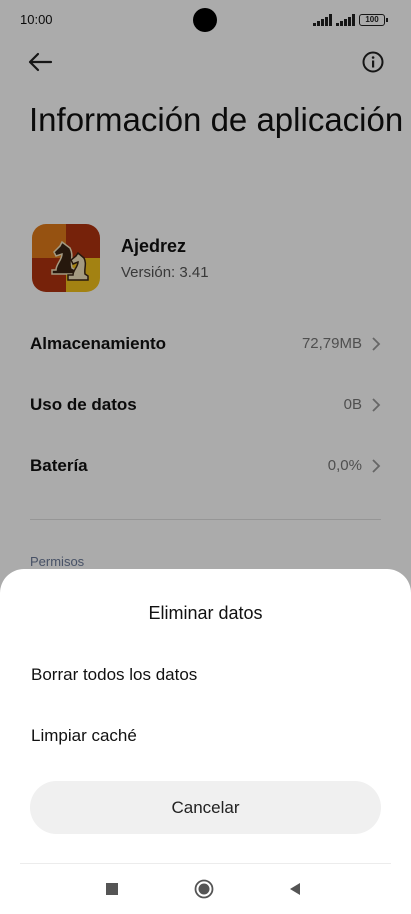 Image resolution: width=411 pixels, height=914 pixels. I want to click on clear-cache-option: Limpiar caché, so click(84, 736).